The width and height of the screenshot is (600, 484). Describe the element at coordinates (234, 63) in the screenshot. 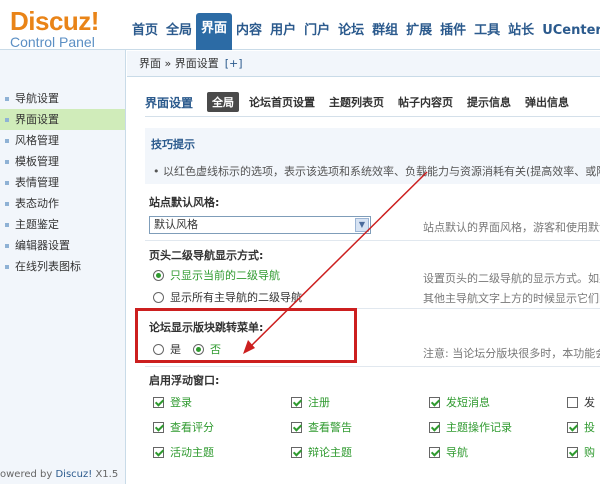

I see `add-shortcut-button: [+]` at that location.